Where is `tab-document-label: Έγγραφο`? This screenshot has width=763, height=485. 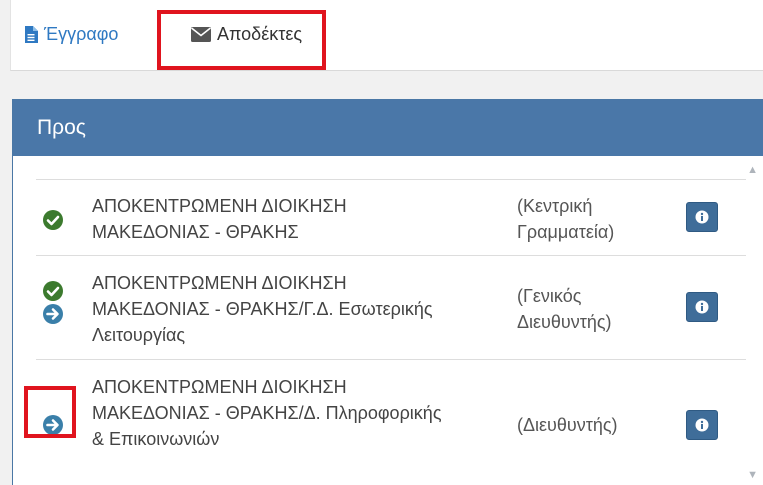
tab-document-label: Έγγραφο is located at coordinates (81, 34).